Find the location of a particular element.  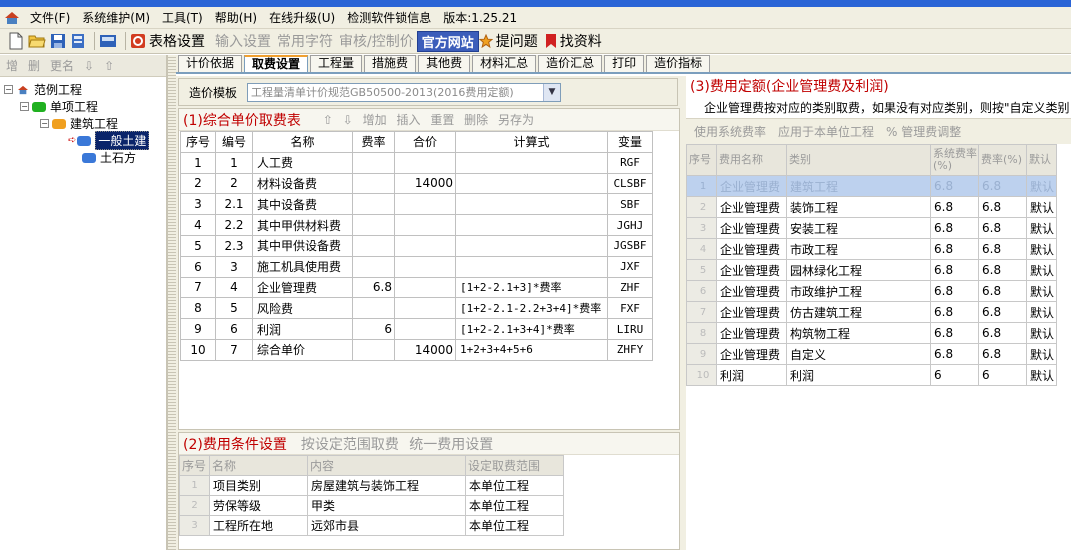

table-cell: JGHJ is located at coordinates (630, 225).